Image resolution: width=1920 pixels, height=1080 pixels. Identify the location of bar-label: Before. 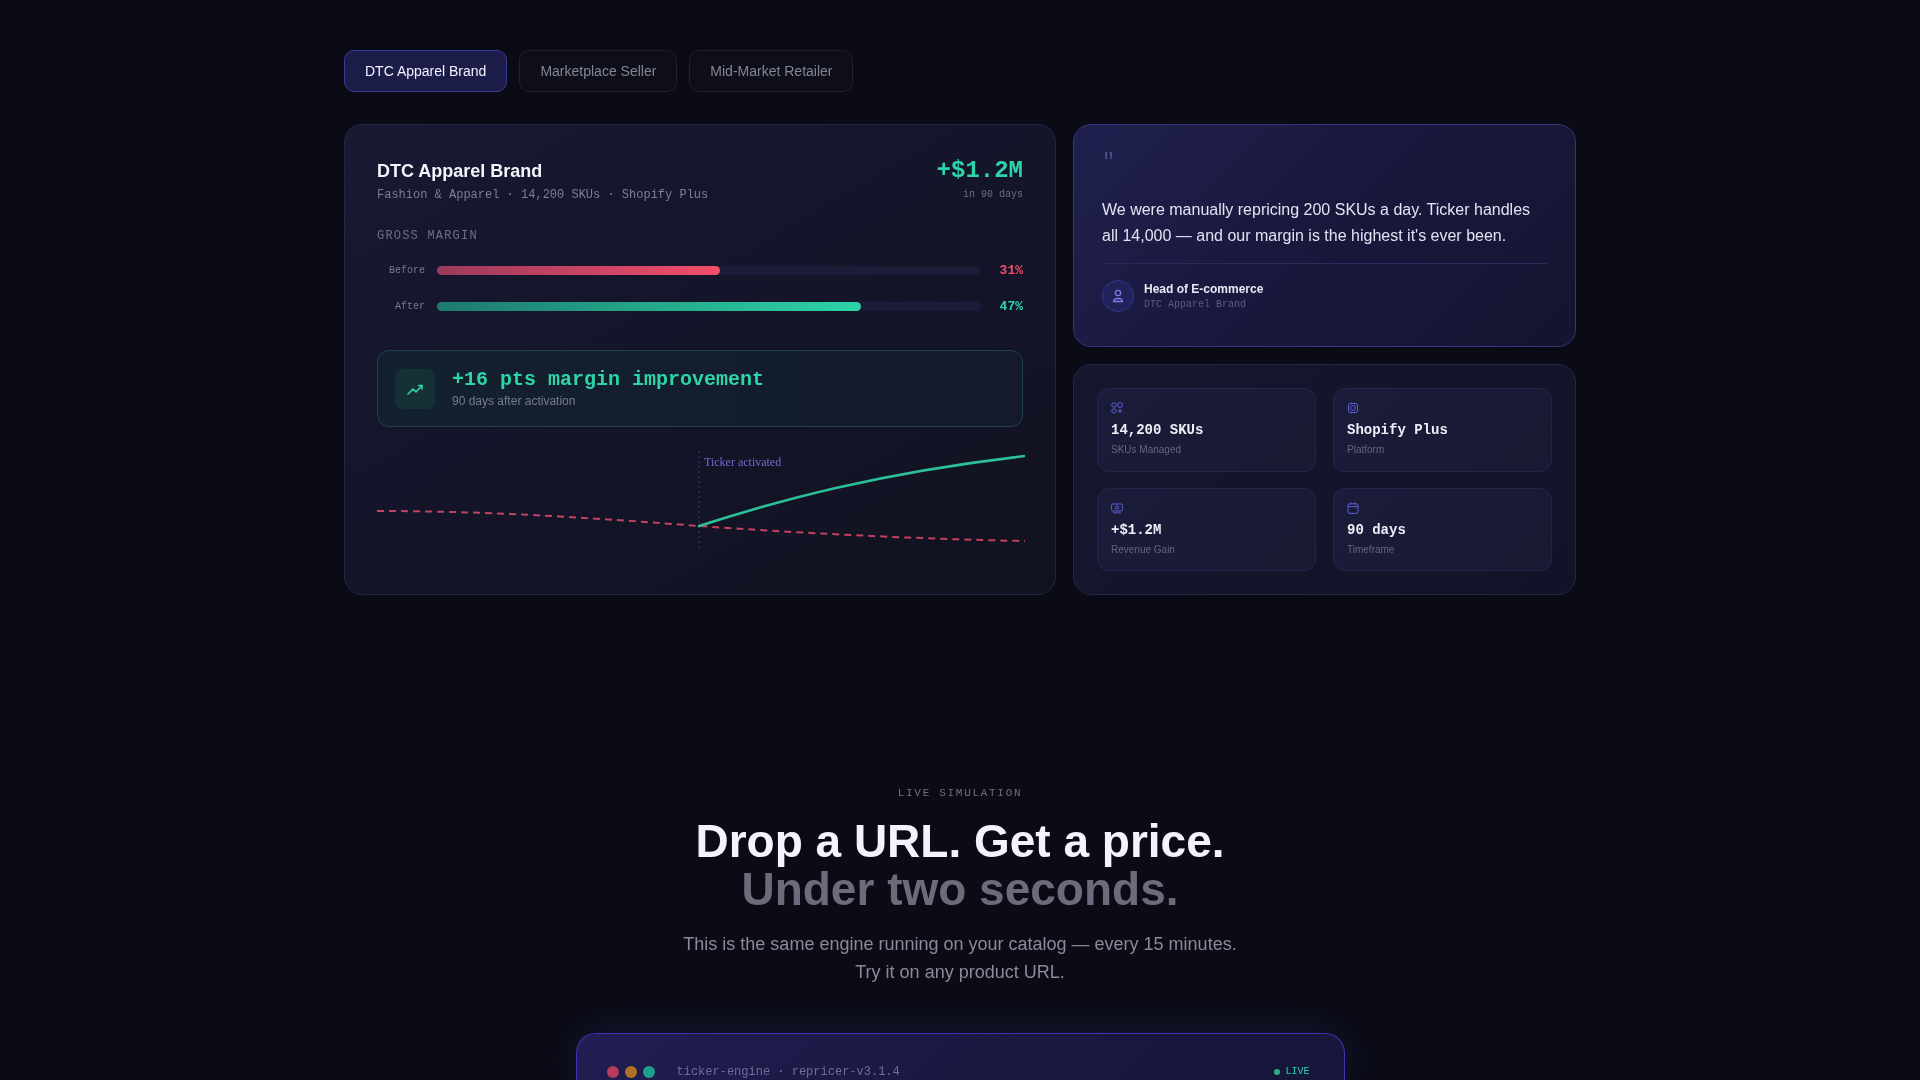
(406, 270).